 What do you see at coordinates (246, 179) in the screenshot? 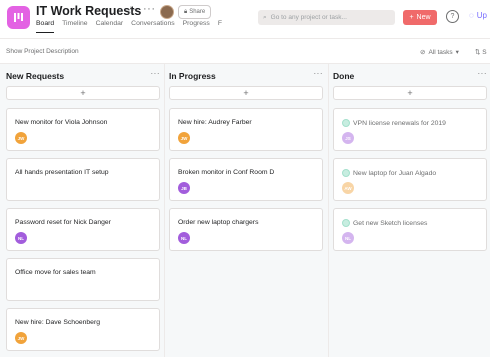
I see `task-card: Broken monitor in Conf Room D JB` at bounding box center [246, 179].